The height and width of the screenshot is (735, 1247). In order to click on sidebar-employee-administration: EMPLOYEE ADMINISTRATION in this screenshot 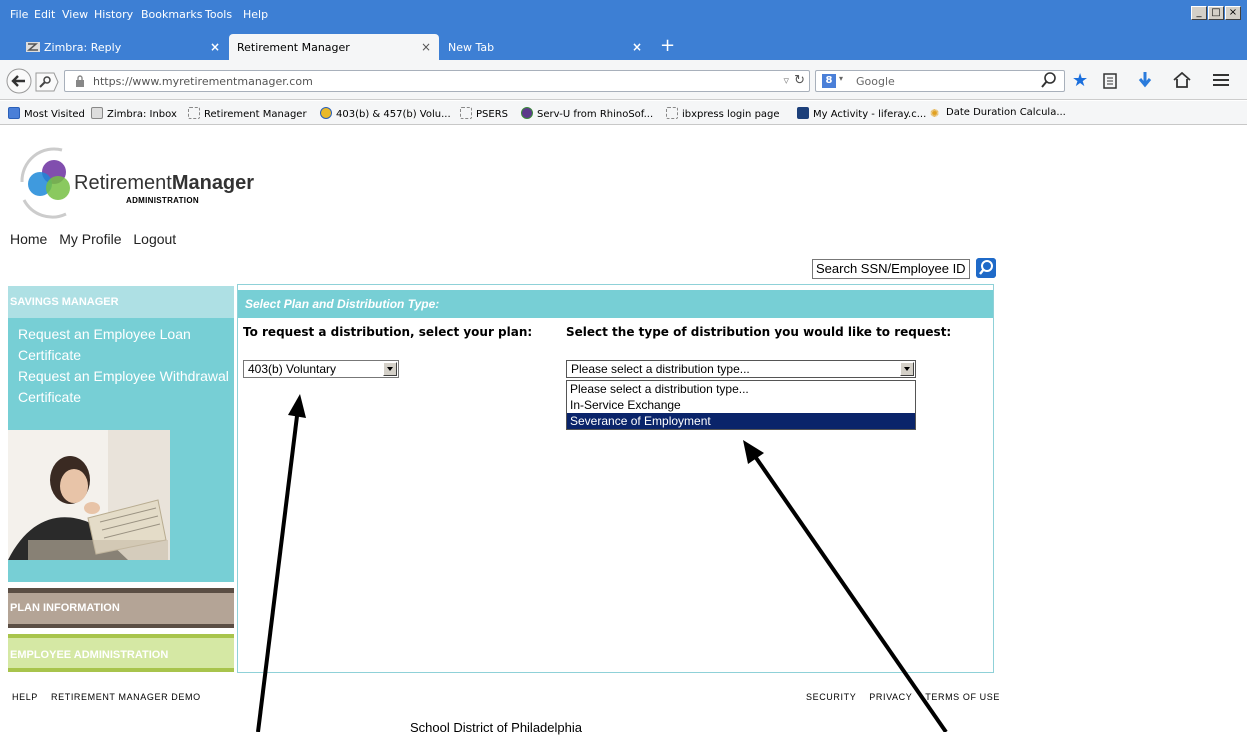, I will do `click(121, 653)`.